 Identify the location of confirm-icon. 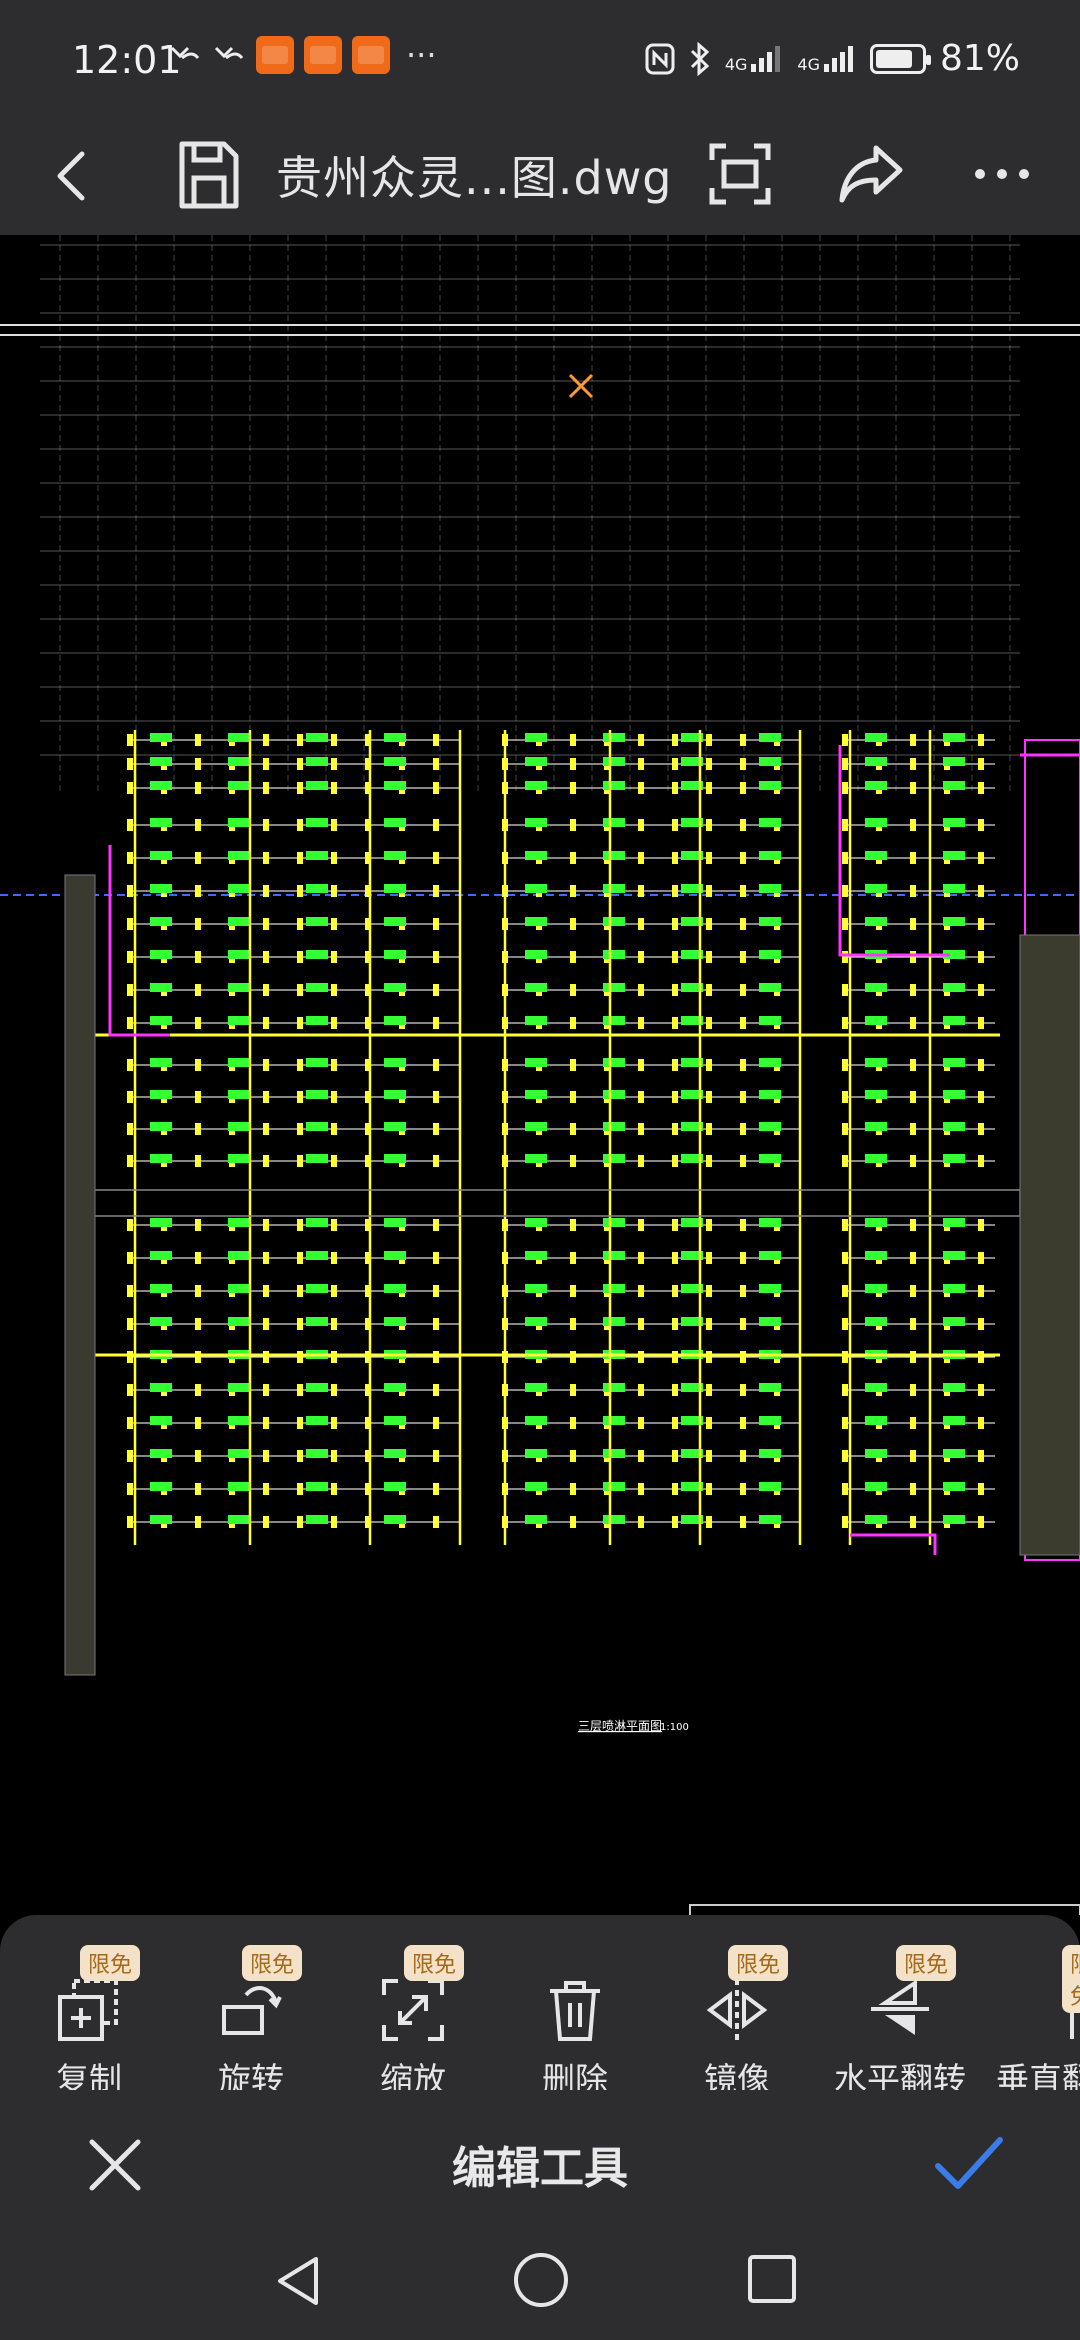
(968, 2164).